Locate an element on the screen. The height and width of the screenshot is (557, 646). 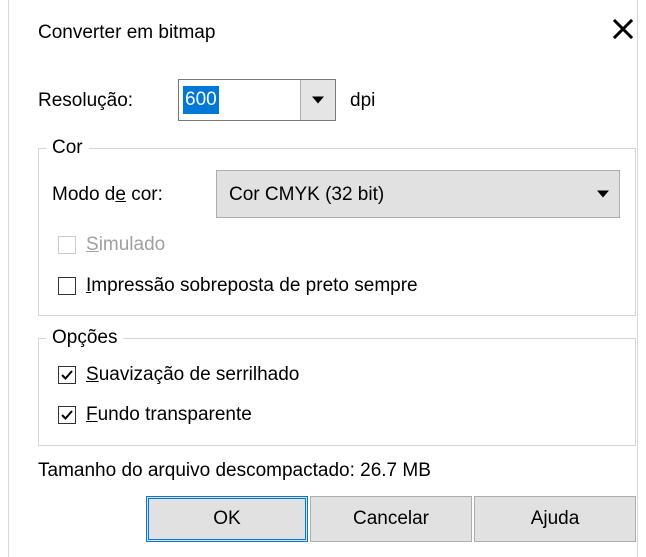
simulated-label: Simulado is located at coordinates (125, 245).